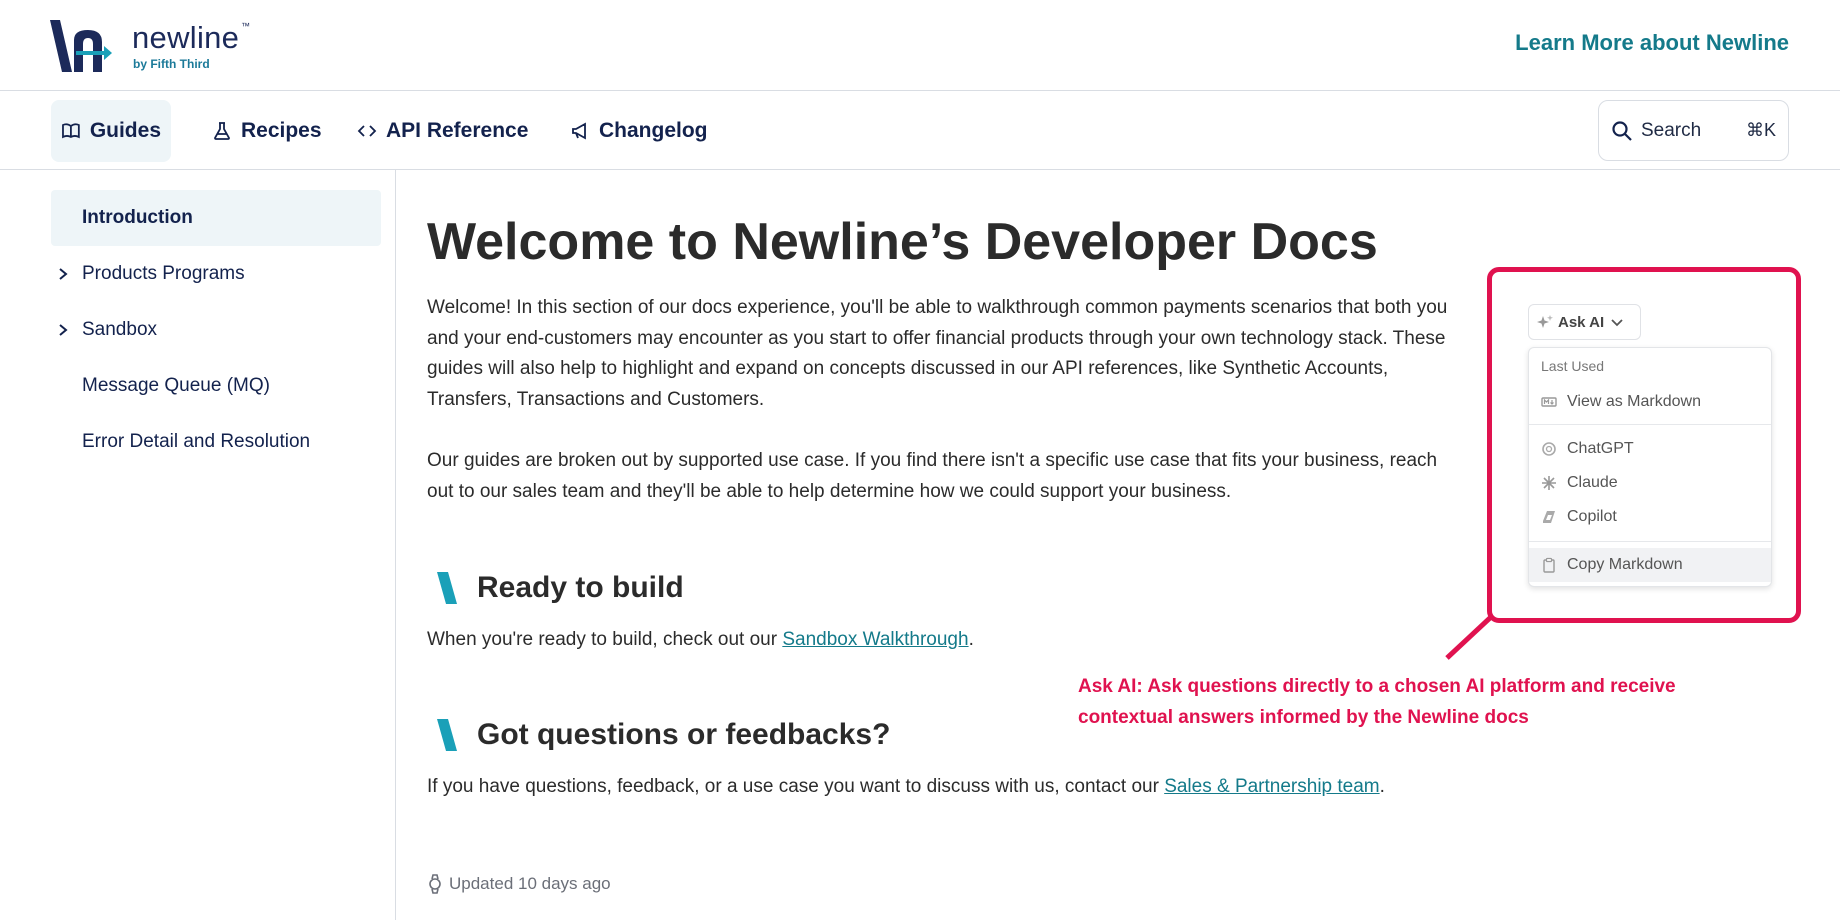 This screenshot has height=920, width=1840. What do you see at coordinates (1671, 130) in the screenshot?
I see `search-label: Search` at bounding box center [1671, 130].